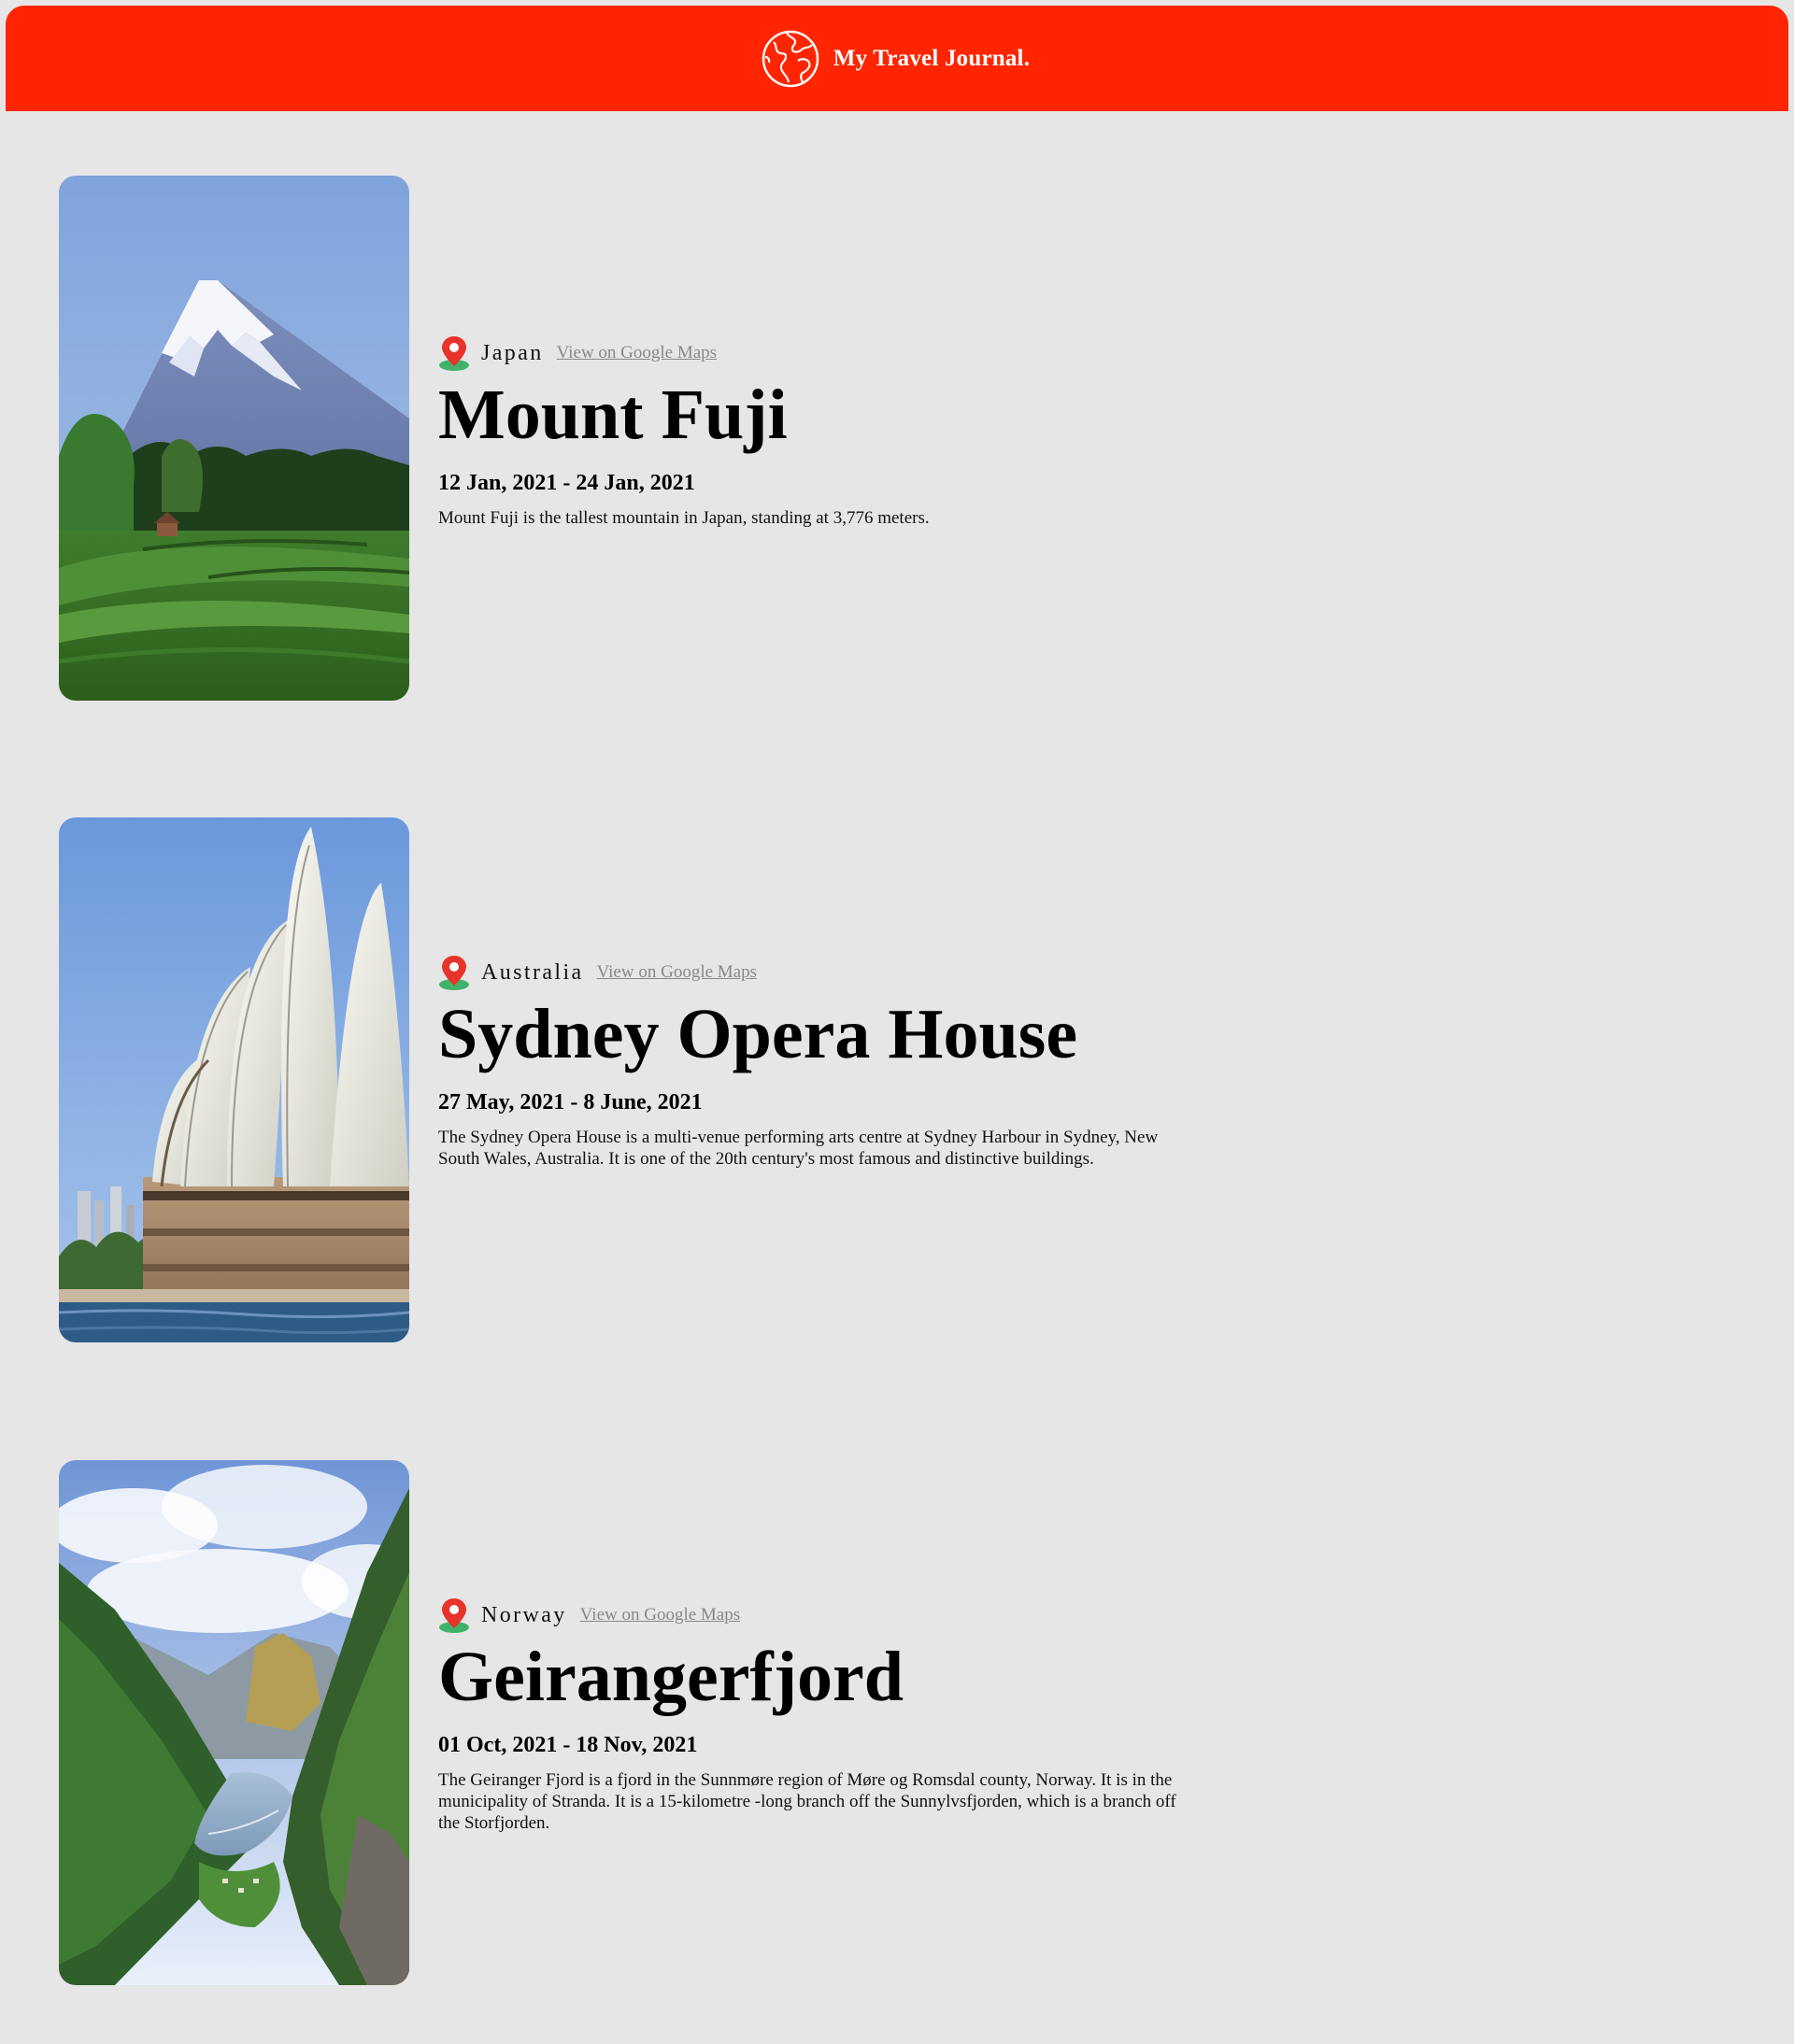 This screenshot has height=2044, width=1794. What do you see at coordinates (234, 1079) in the screenshot?
I see `sydney-opera-house-photo` at bounding box center [234, 1079].